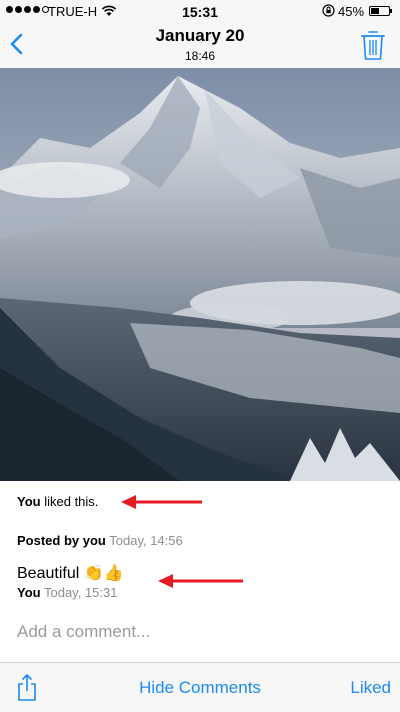 This screenshot has width=400, height=712. Describe the element at coordinates (370, 688) in the screenshot. I see `liked-button: Liked` at that location.